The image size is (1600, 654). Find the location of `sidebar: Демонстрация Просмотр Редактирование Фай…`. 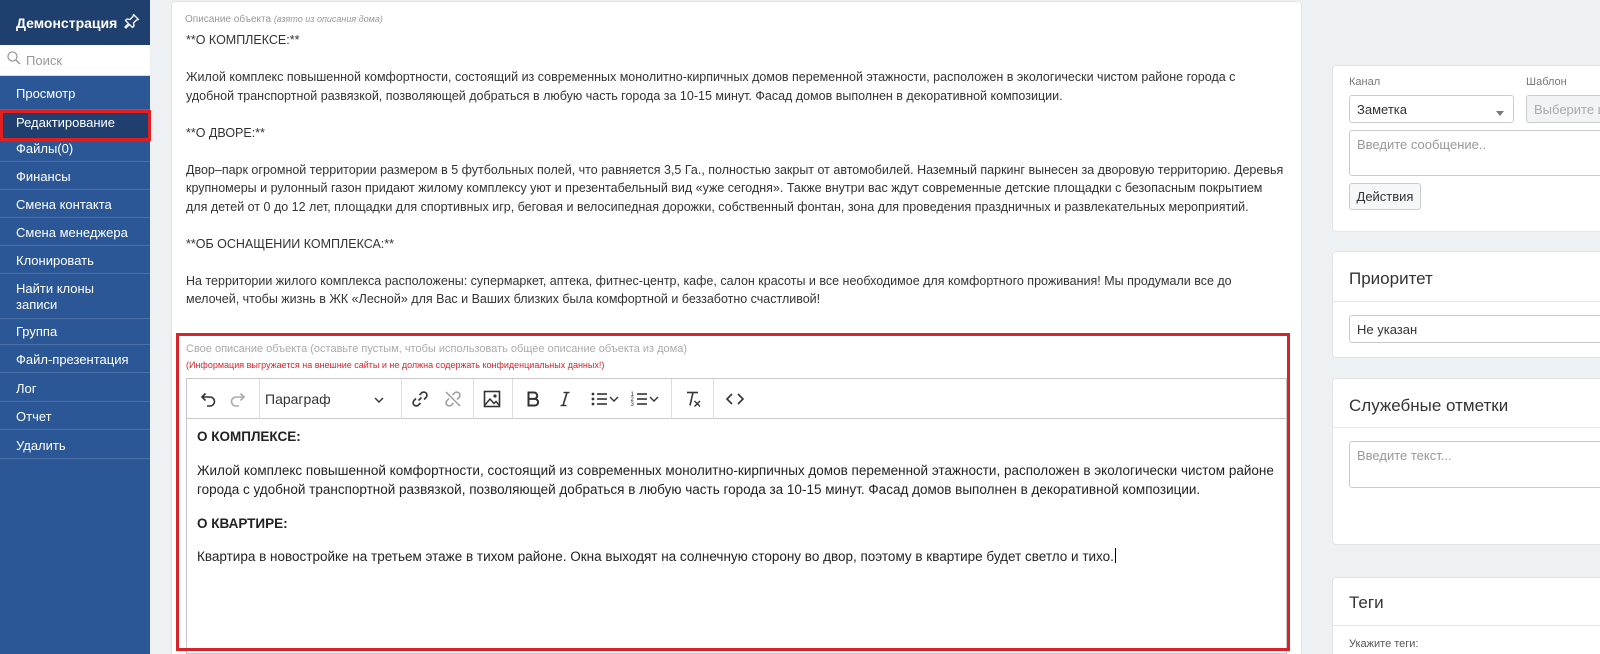

sidebar: Демонстрация Просмотр Редактирование Фай… is located at coordinates (75, 327).